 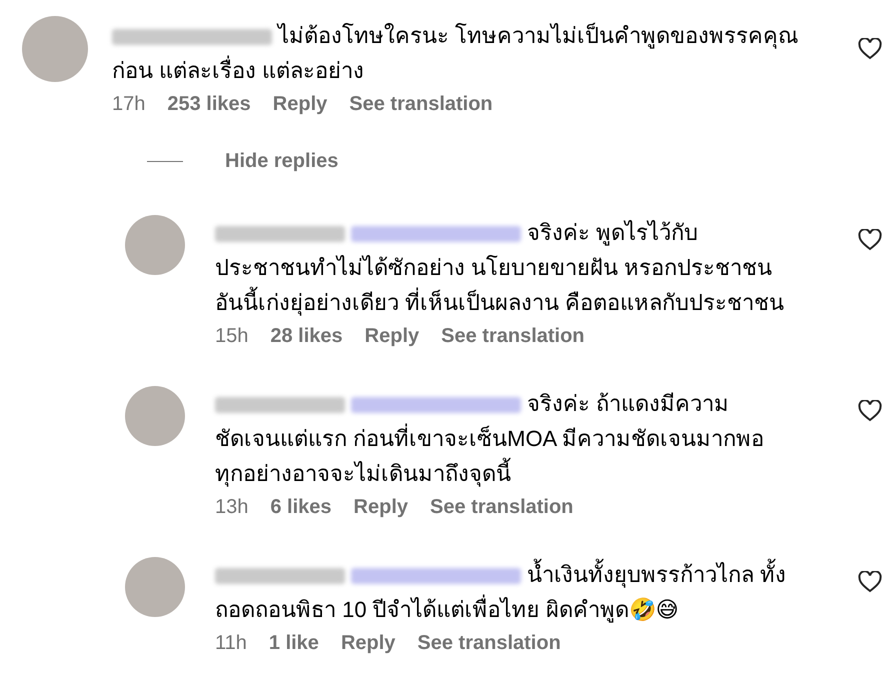 What do you see at coordinates (500, 268) in the screenshot?
I see `comment-text: จริงค่ะ พูดไรไว้กับประชาชนทำไม่ได้ซักอย่าง นโยบายขายฝัน หรอกประชาชน อันนี้เก่งยุ่อย่างเดียว ที่เห็นเป็นผลงาน คือตอแหลกับประชาชน` at bounding box center [500, 268].